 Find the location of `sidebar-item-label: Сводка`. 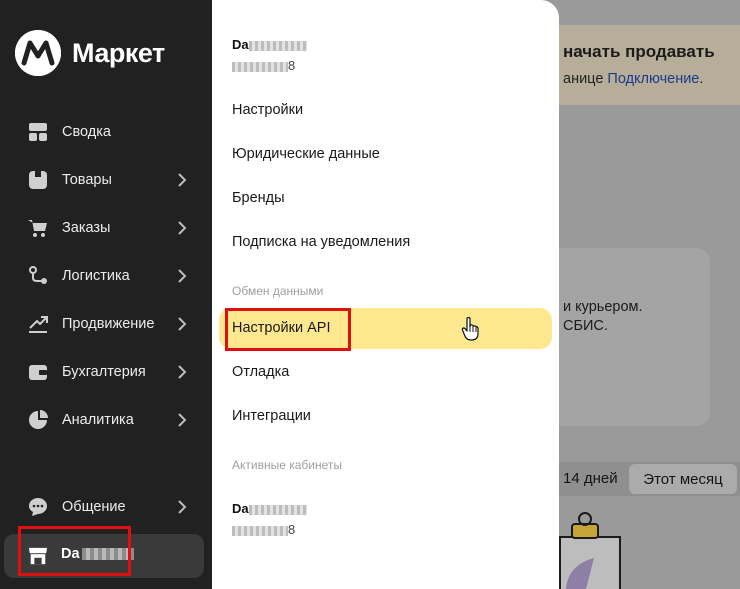

sidebar-item-label: Сводка is located at coordinates (86, 132).